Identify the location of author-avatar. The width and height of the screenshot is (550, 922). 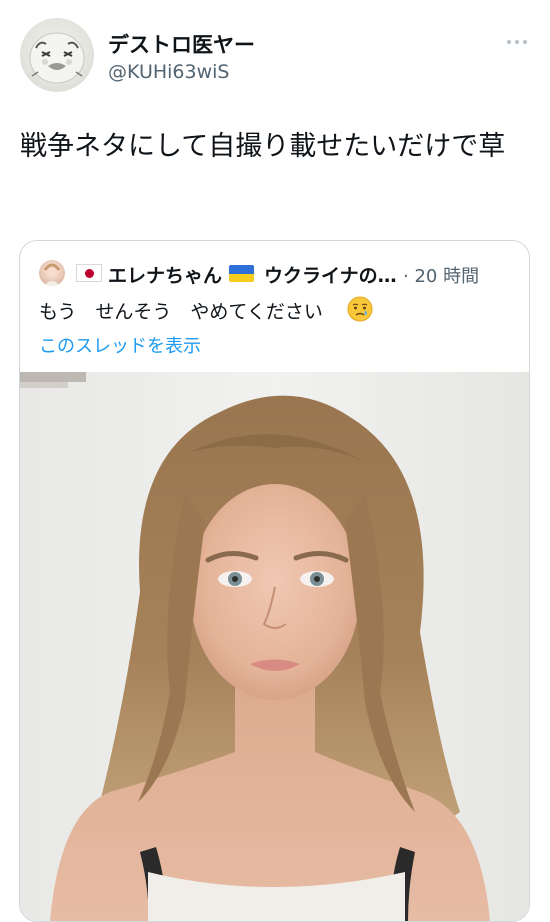
(57, 55).